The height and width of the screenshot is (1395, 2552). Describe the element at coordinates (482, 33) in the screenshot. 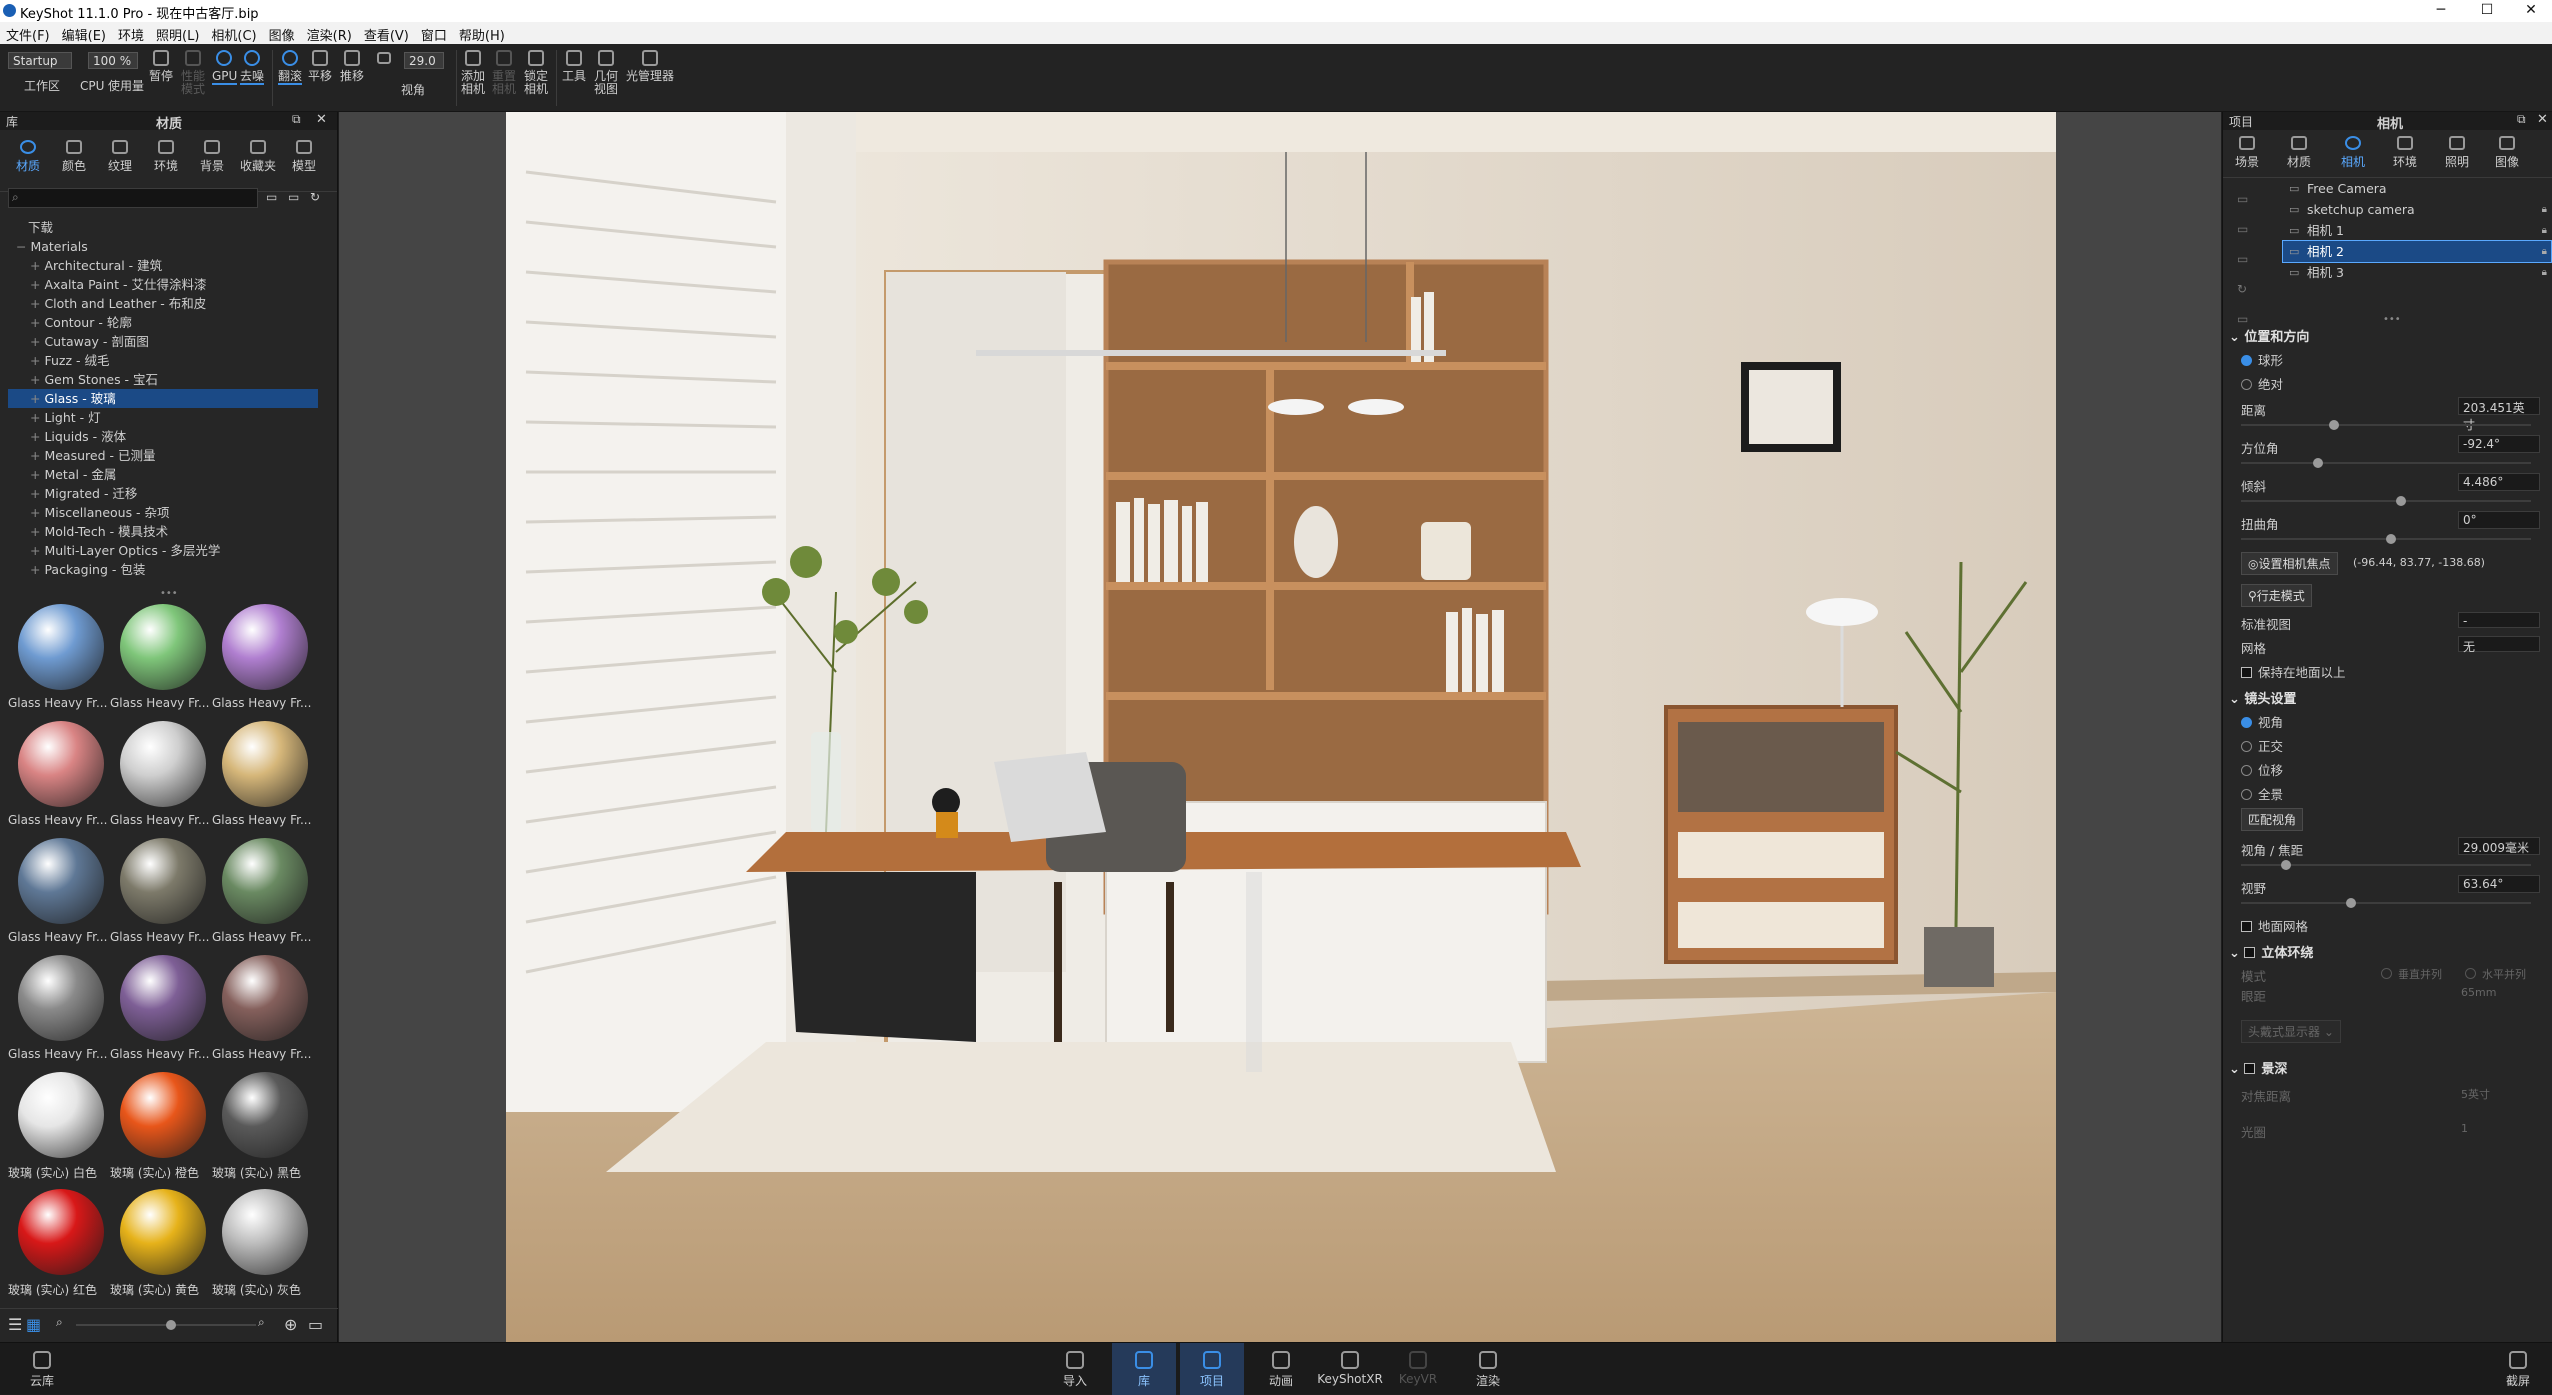

I see `menu-help: 帮助(H)` at that location.